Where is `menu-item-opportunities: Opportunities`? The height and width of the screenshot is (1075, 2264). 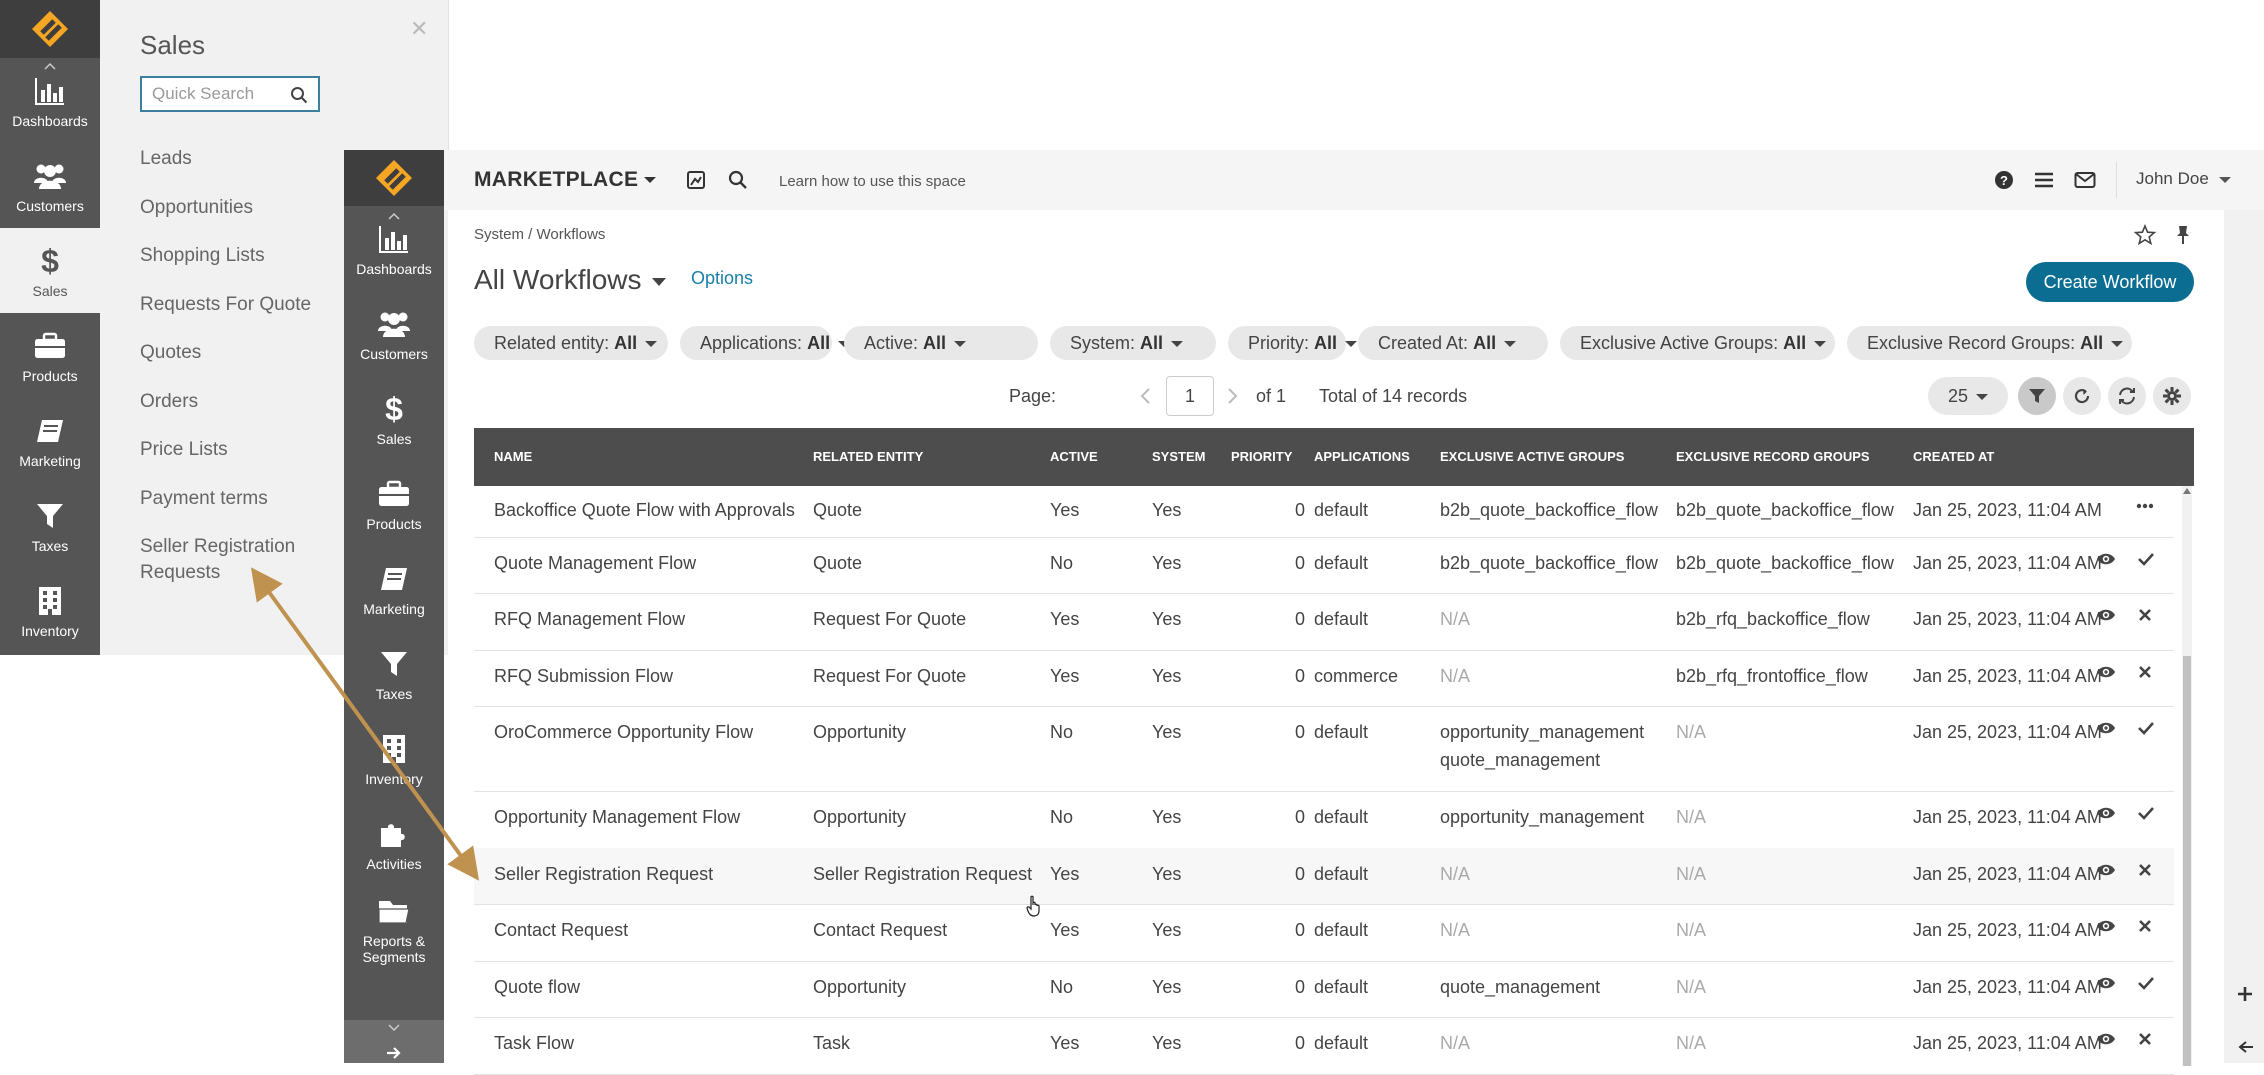
menu-item-opportunities: Opportunities is located at coordinates (230, 208).